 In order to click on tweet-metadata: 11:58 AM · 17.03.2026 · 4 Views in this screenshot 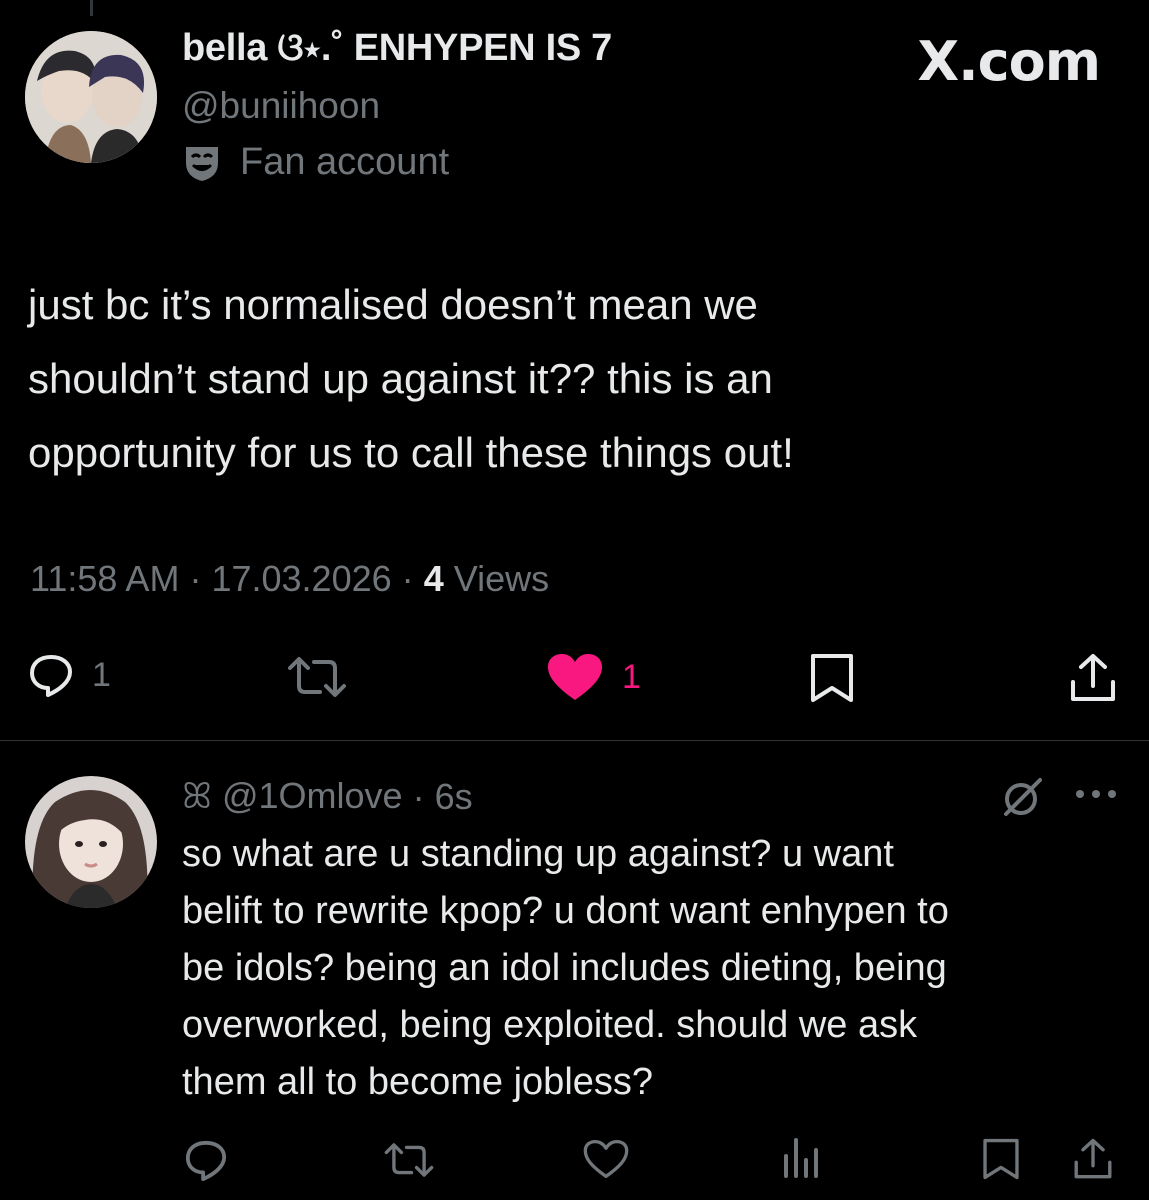, I will do `click(289, 579)`.